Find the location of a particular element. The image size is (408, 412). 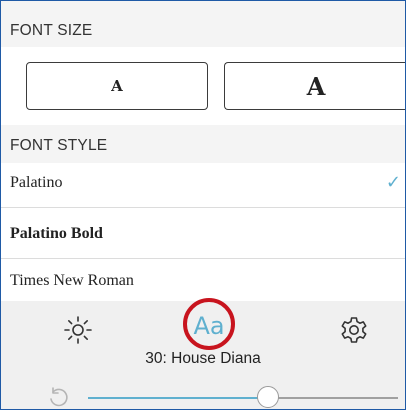

font-aa-icon: Aa is located at coordinates (209, 326).